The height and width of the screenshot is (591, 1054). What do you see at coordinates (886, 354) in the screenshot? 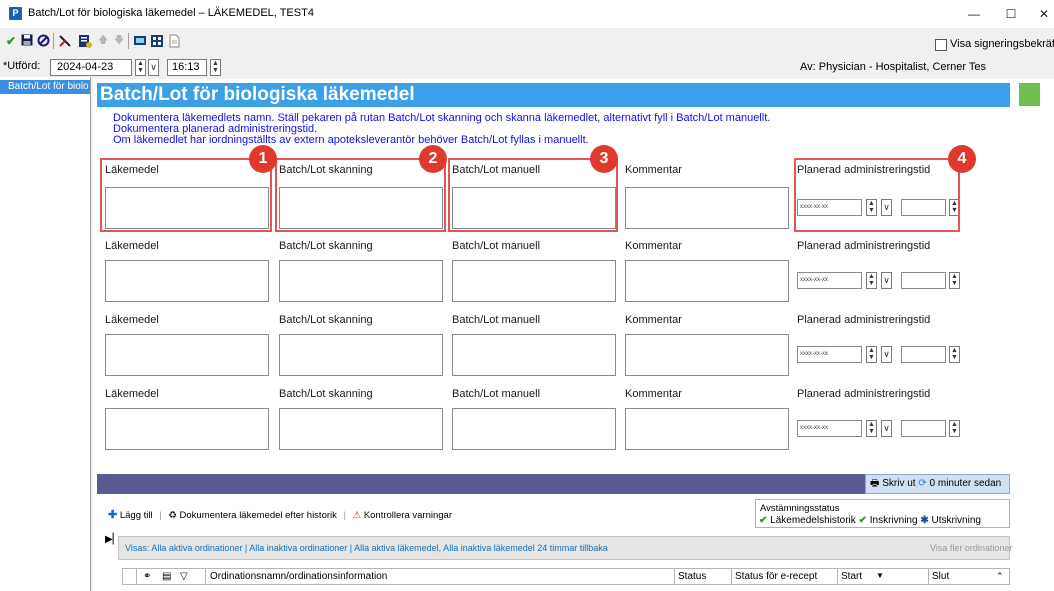
I see `planned-date-dropdown-3: ∨` at bounding box center [886, 354].